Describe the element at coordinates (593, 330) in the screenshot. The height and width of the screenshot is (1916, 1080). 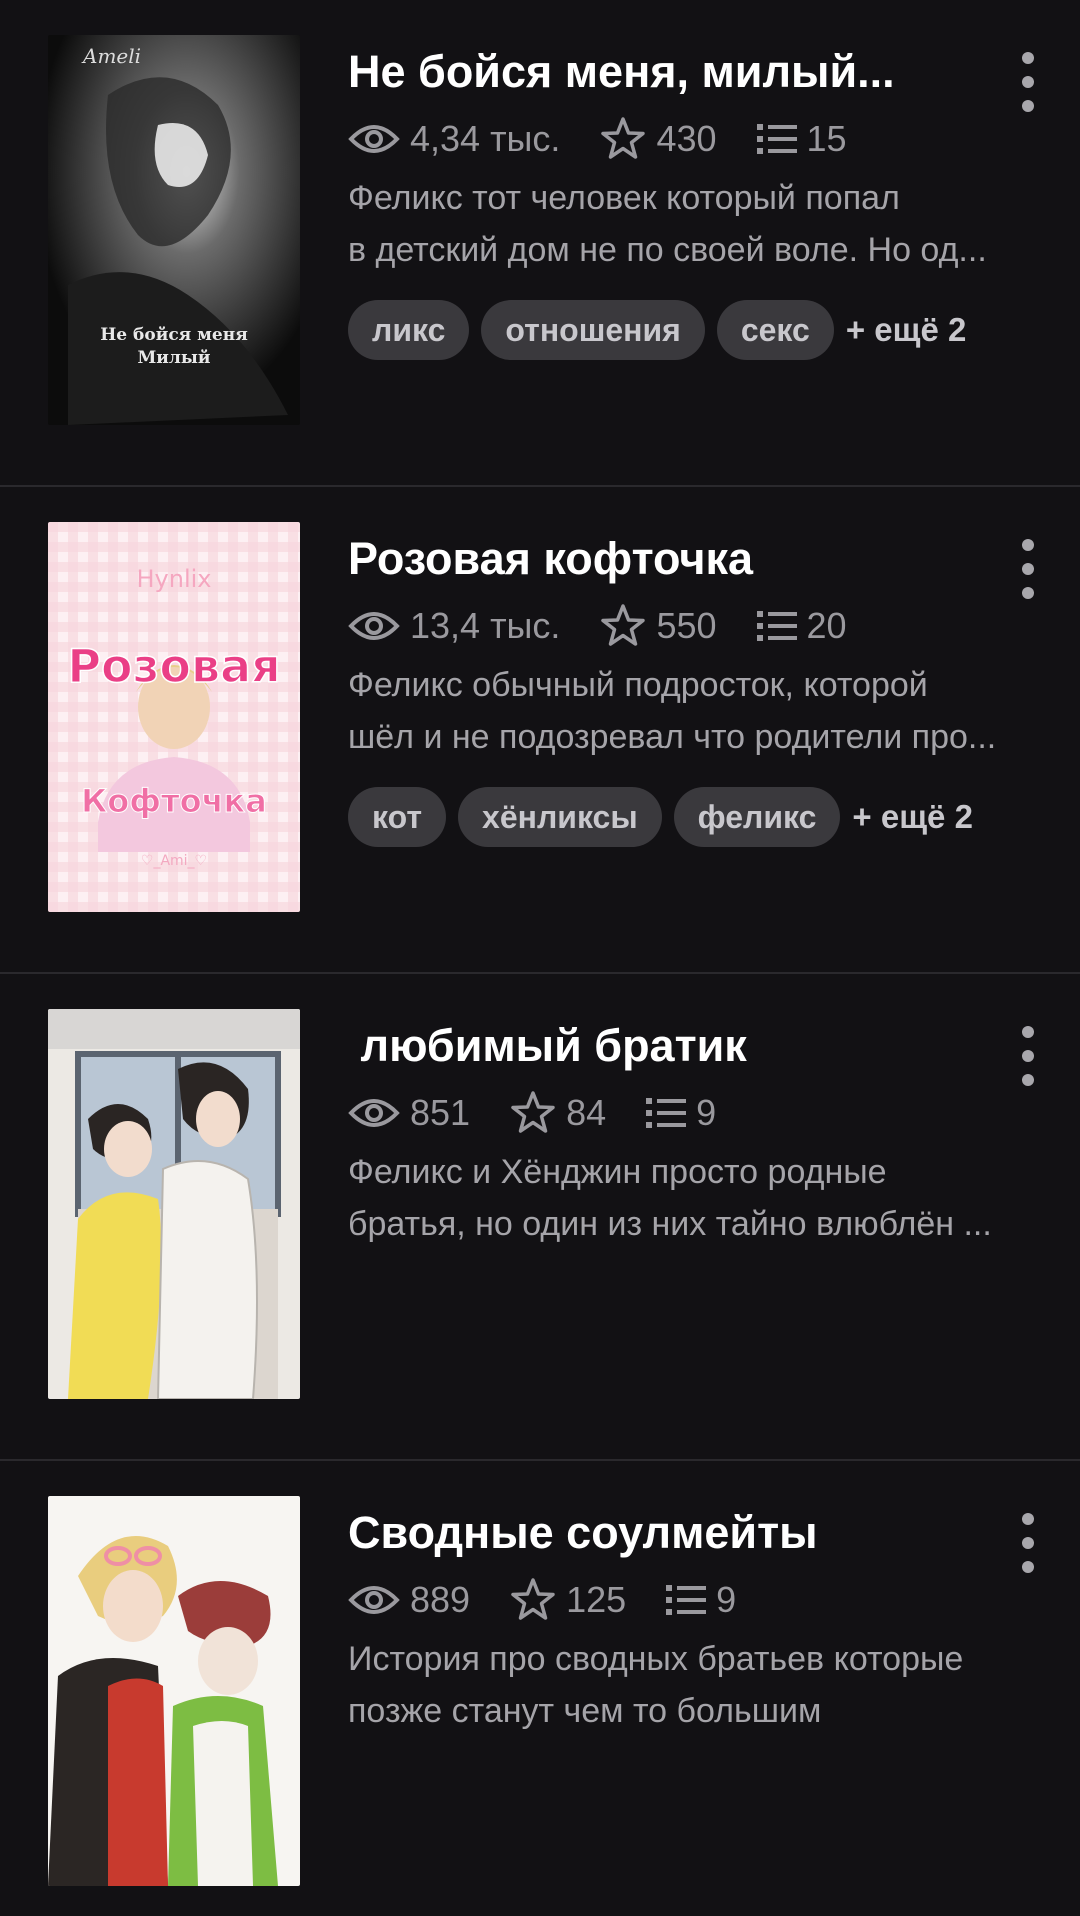
I see `tag-chip: отношения` at that location.